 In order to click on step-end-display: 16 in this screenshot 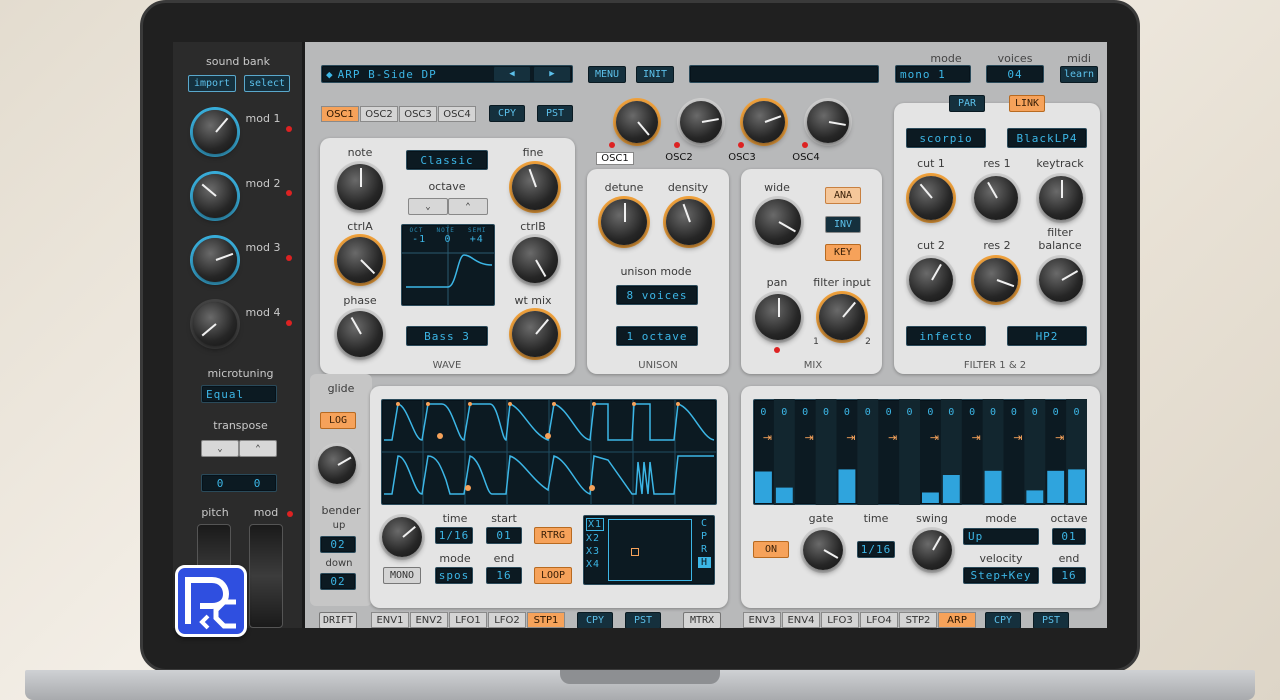, I will do `click(504, 575)`.